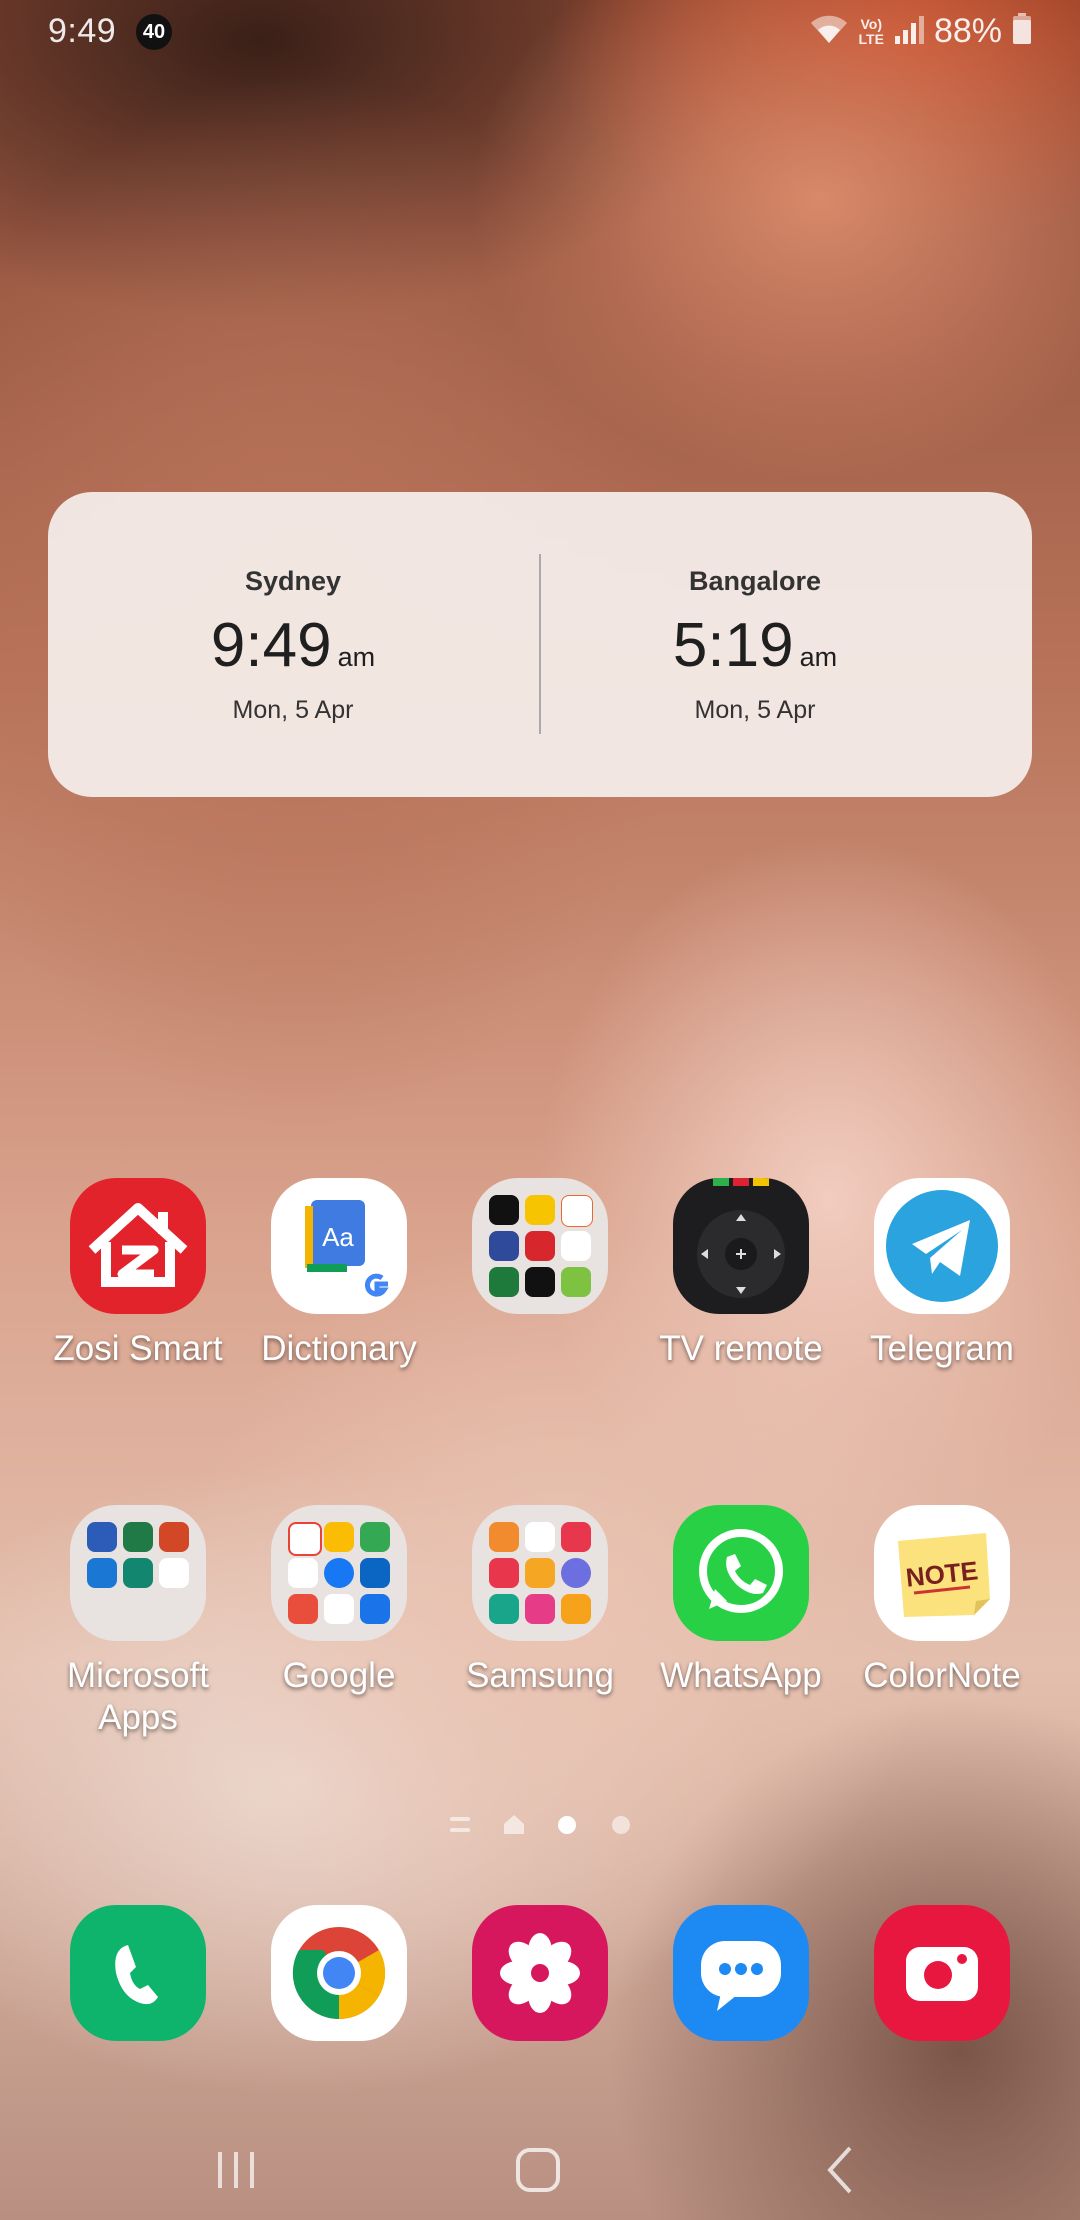  What do you see at coordinates (138, 1537) in the screenshot?
I see `excel-mini-icon` at bounding box center [138, 1537].